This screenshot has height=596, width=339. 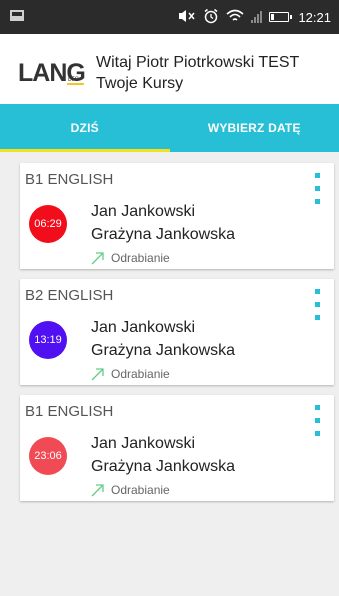 I want to click on greeting-text: Witaj Piotr Piotrkowski TEST, so click(x=198, y=62).